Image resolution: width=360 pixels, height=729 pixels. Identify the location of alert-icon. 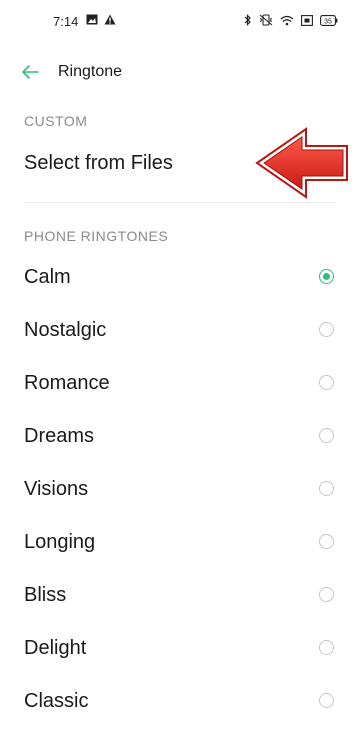
(110, 19).